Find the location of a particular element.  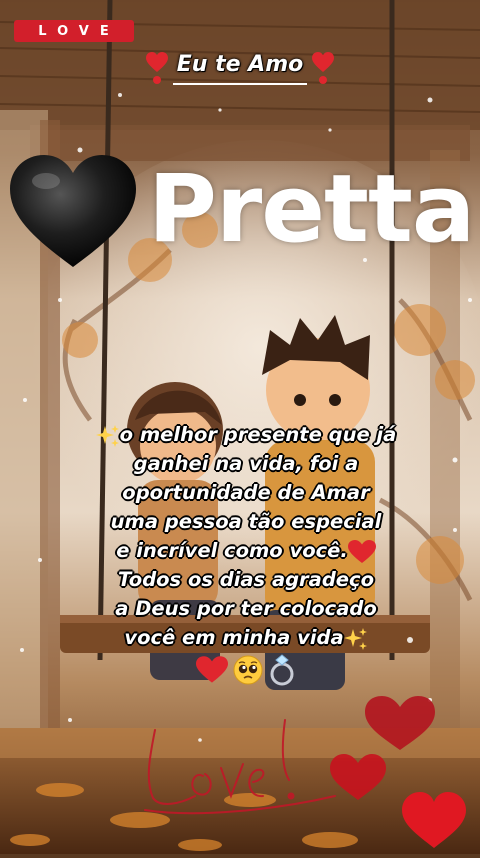

poem-line-text: e incrível como você. is located at coordinates (232, 550).